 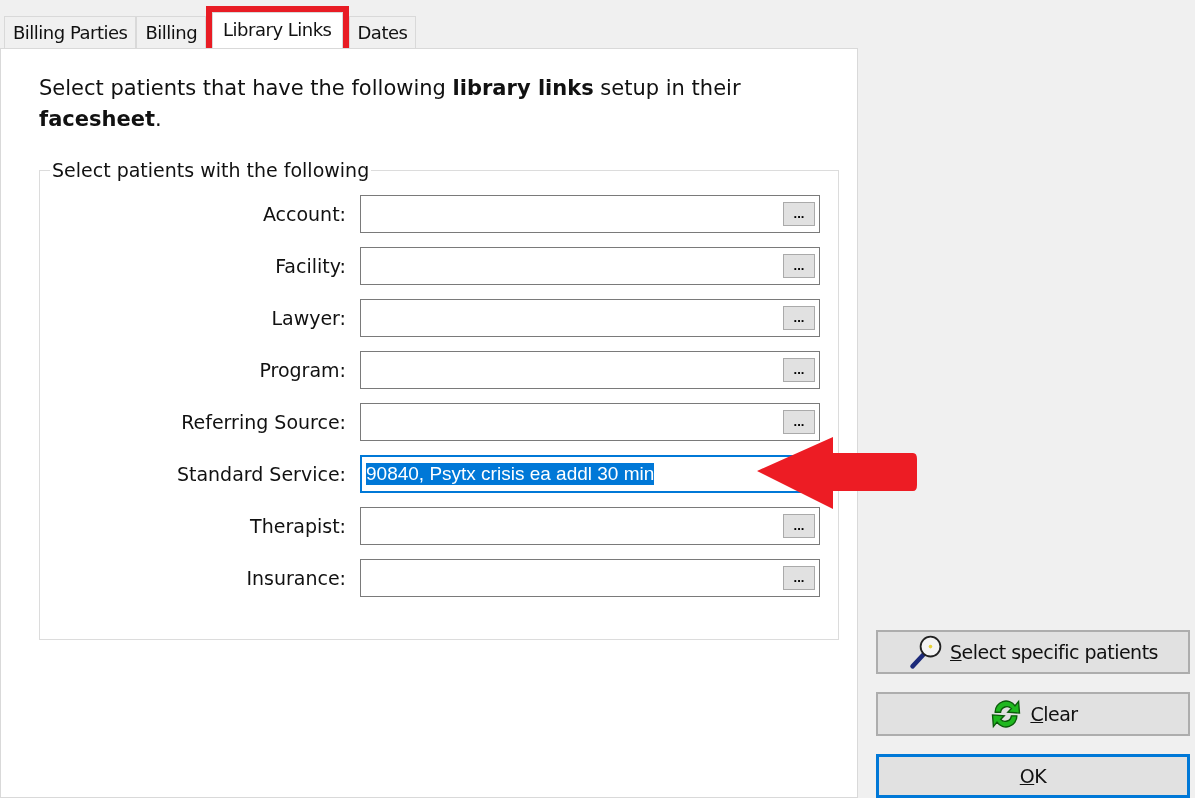 I want to click on field-label: Referring Source:, so click(x=263, y=422).